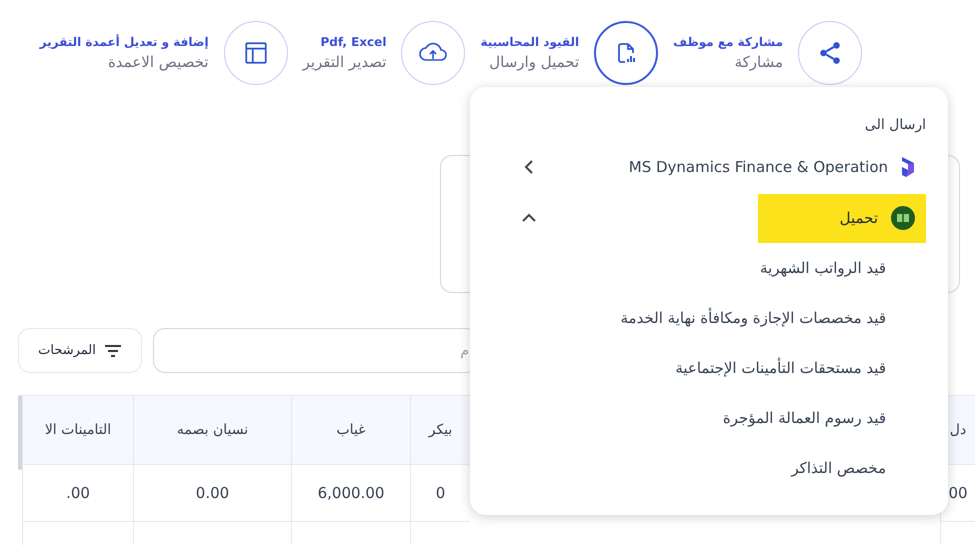 Image resolution: width=975 pixels, height=545 pixels. What do you see at coordinates (351, 430) in the screenshot?
I see `column-header: غياب` at bounding box center [351, 430].